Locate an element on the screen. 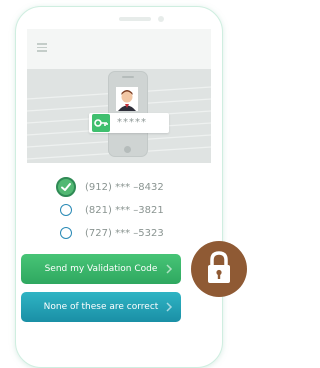 Image resolution: width=320 pixels, height=368 pixels. none-button-label: None of these are correct is located at coordinates (101, 307).